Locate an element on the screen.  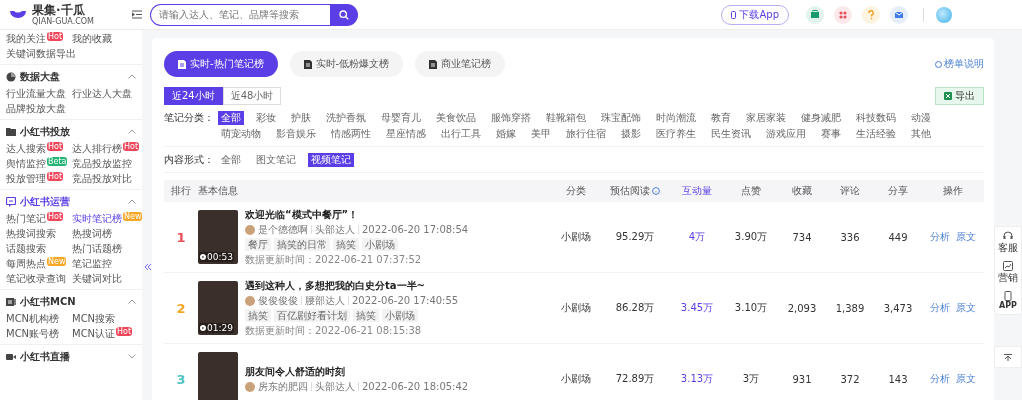
search-button is located at coordinates (344, 14).